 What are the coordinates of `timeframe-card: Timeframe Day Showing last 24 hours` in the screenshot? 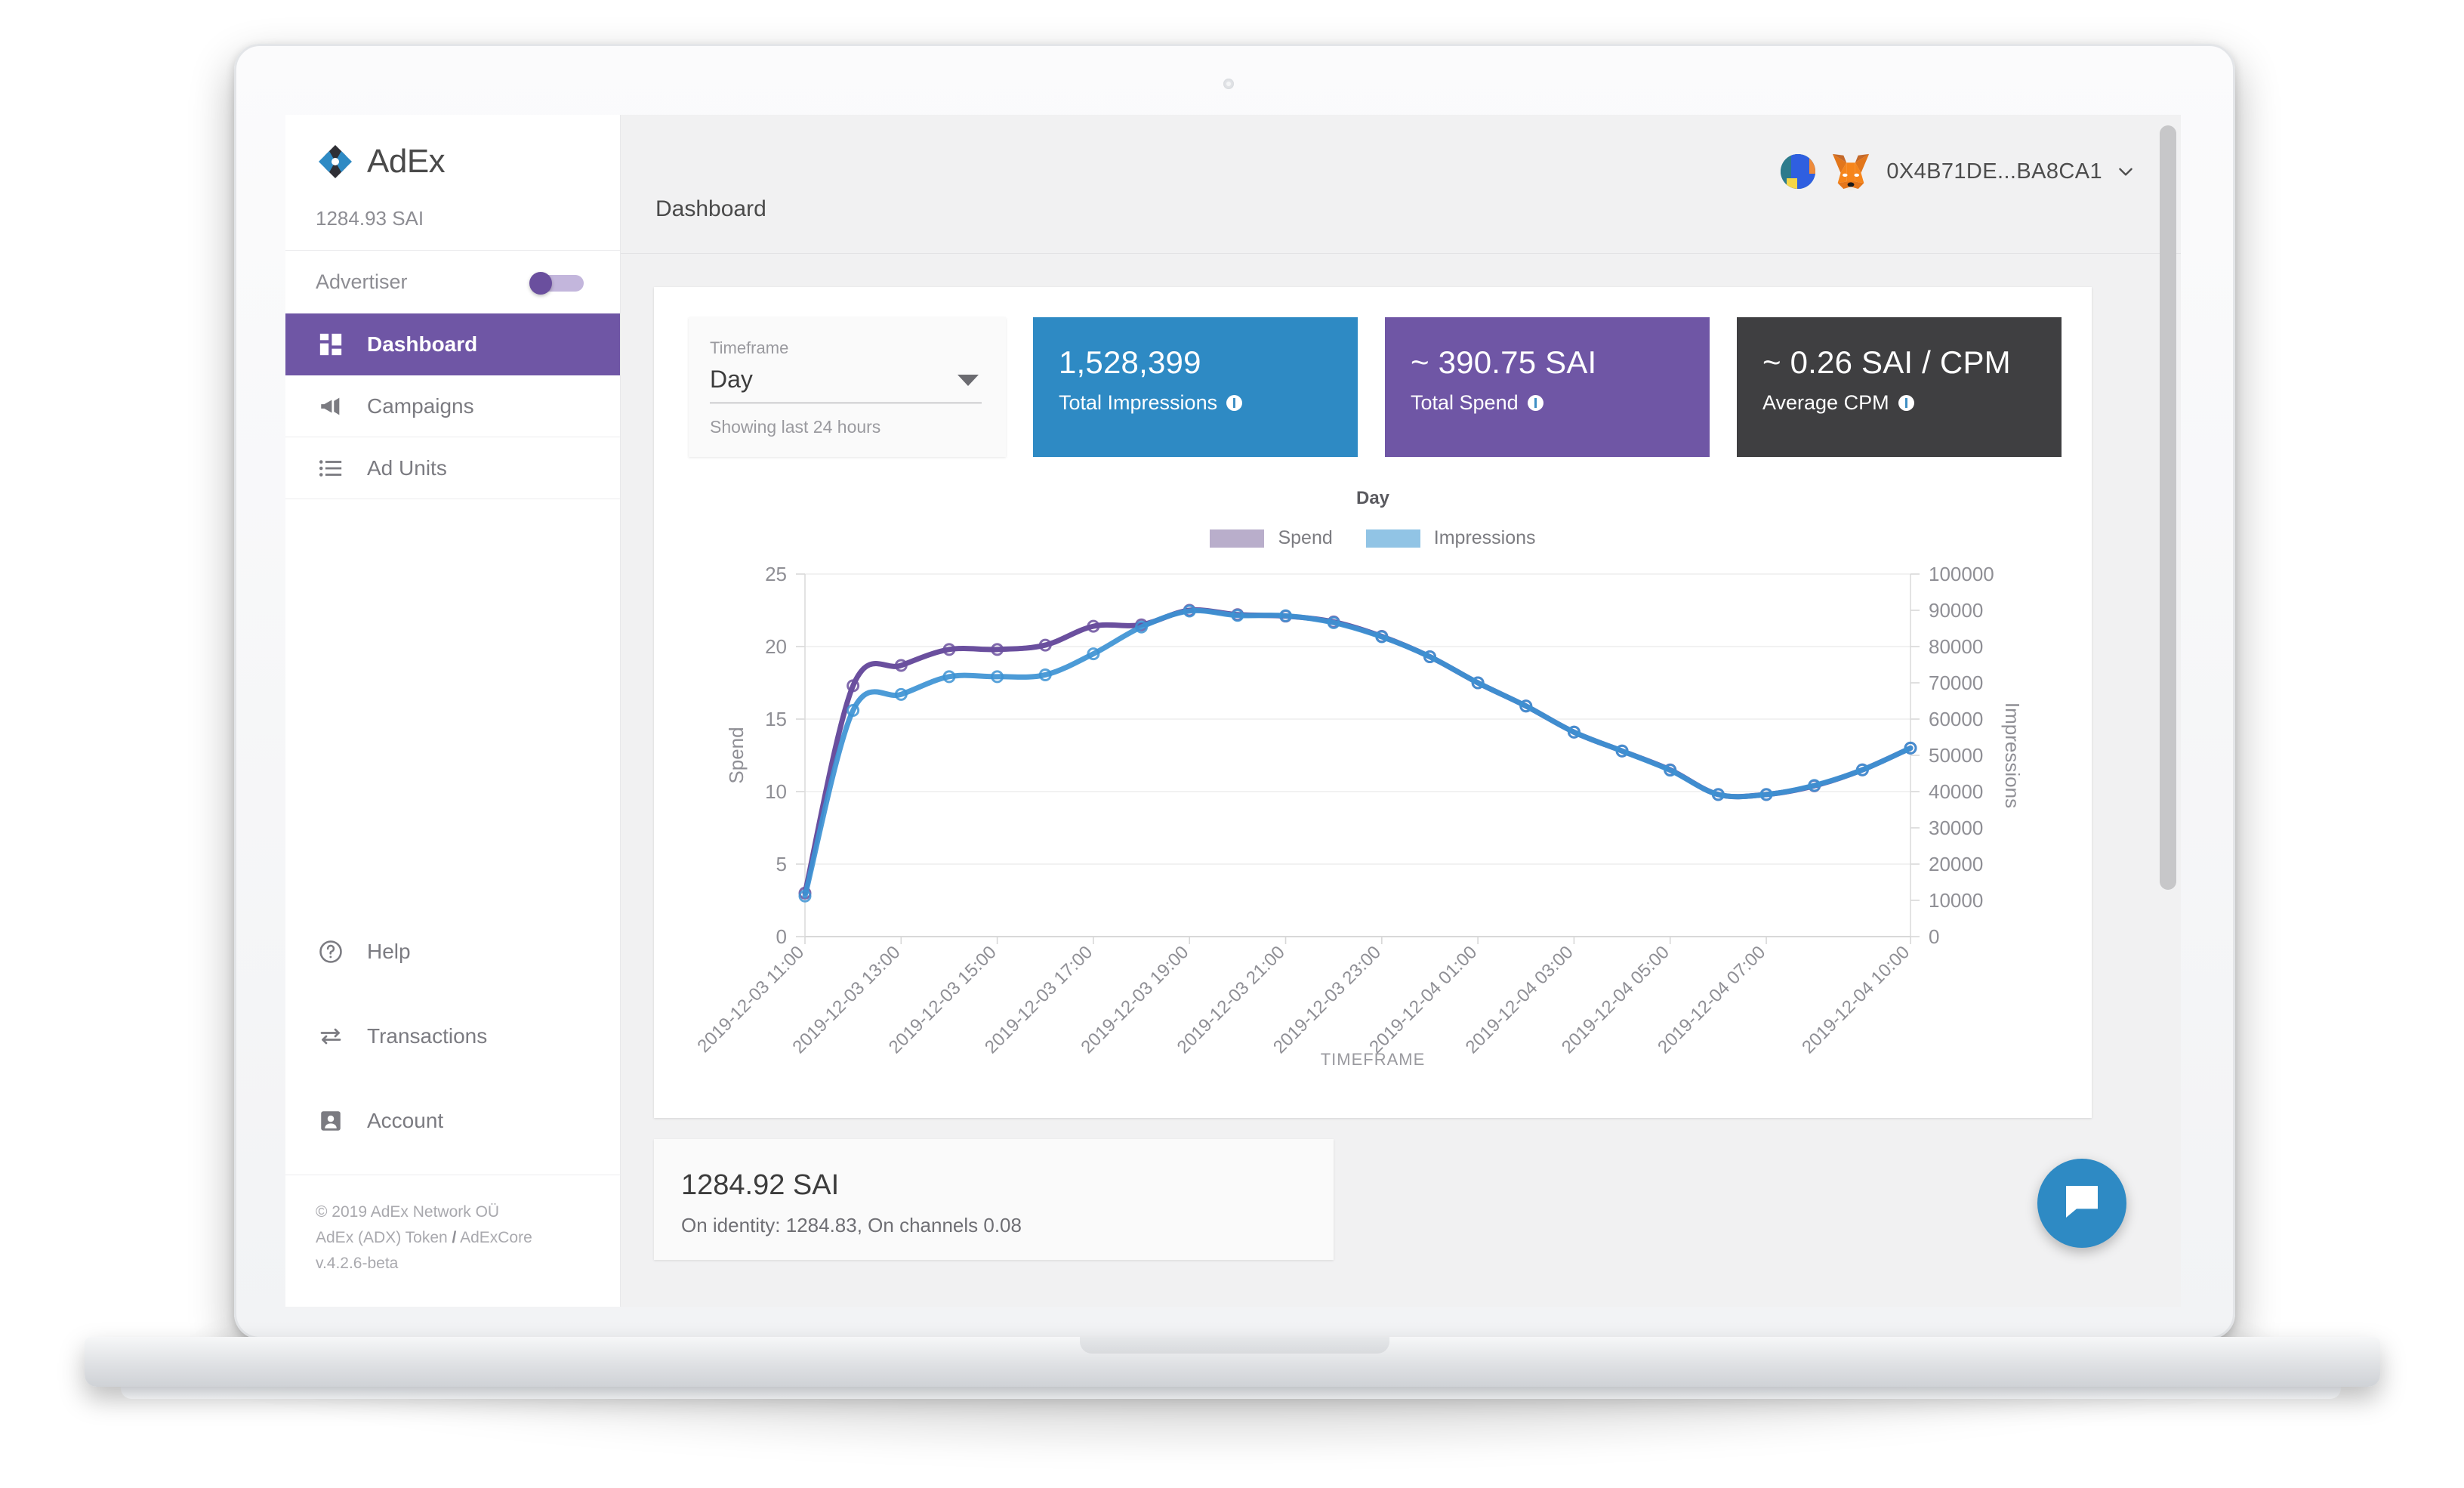 It's located at (847, 387).